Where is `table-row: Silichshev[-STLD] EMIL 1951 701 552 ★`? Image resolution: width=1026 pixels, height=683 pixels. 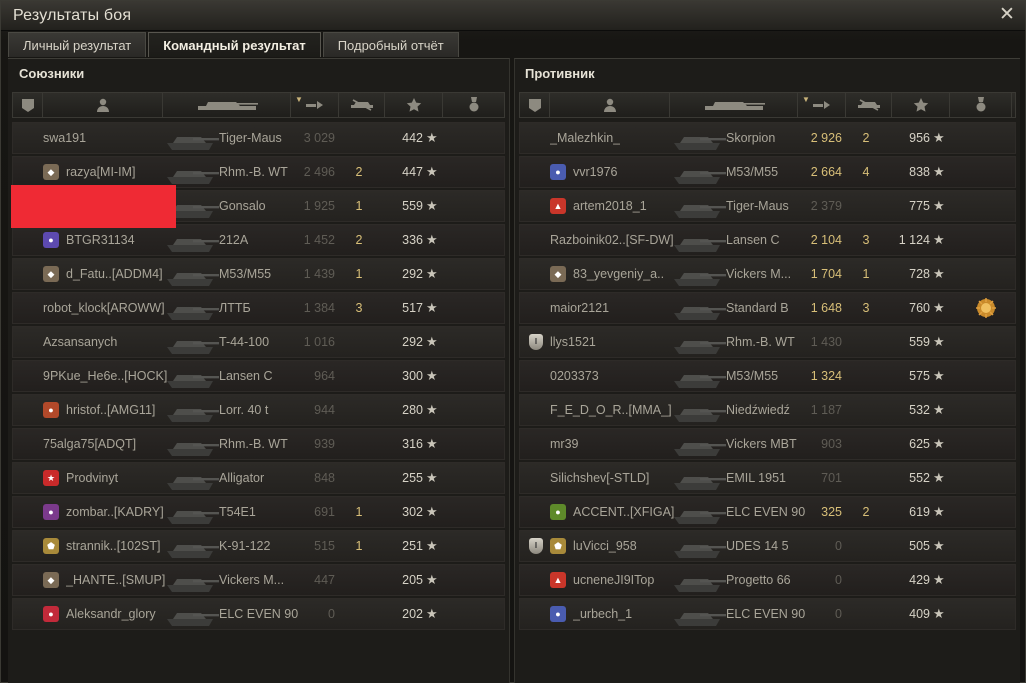
table-row: Silichshev[-STLD] EMIL 1951 701 552 ★ is located at coordinates (767, 478).